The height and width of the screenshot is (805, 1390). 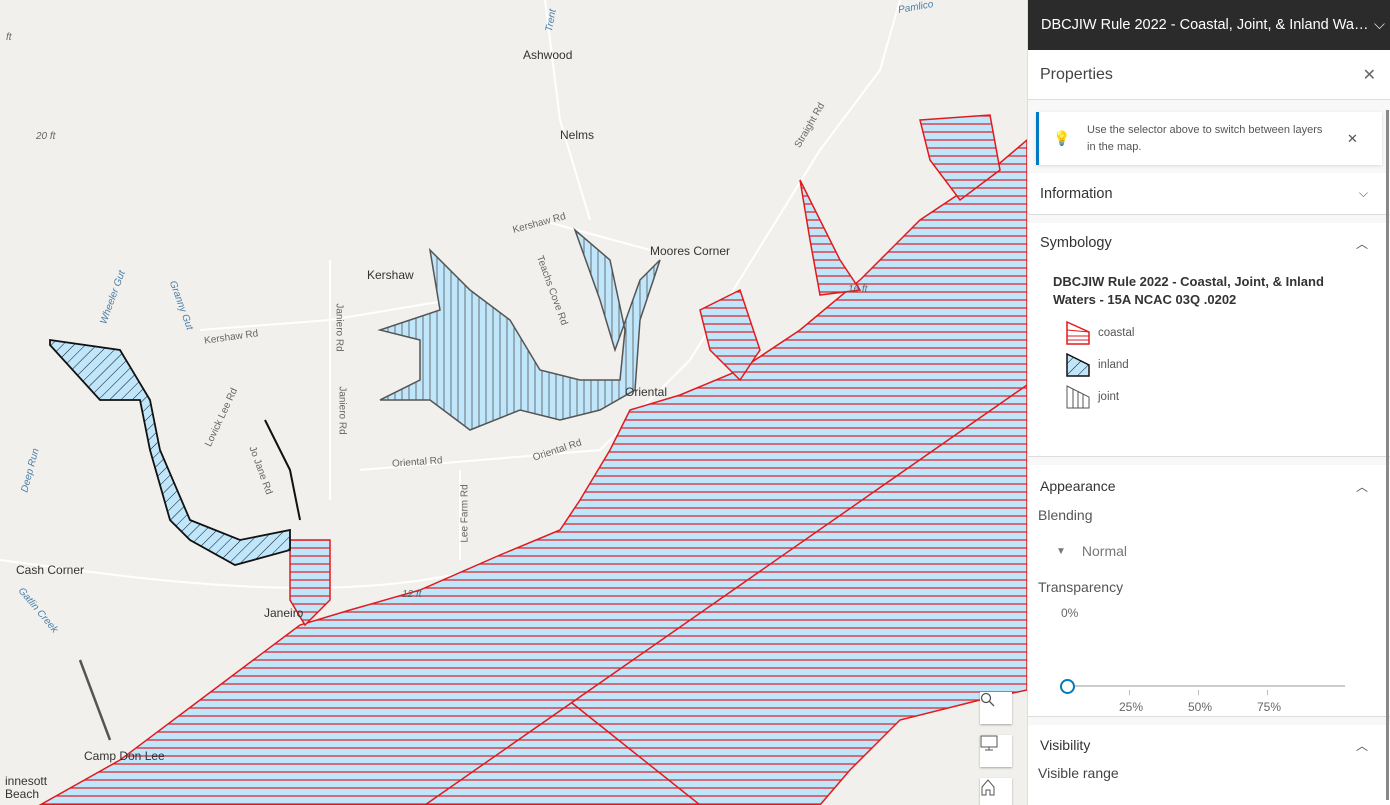 What do you see at coordinates (1222, 397) in the screenshot?
I see `legend-item-joint: joint` at bounding box center [1222, 397].